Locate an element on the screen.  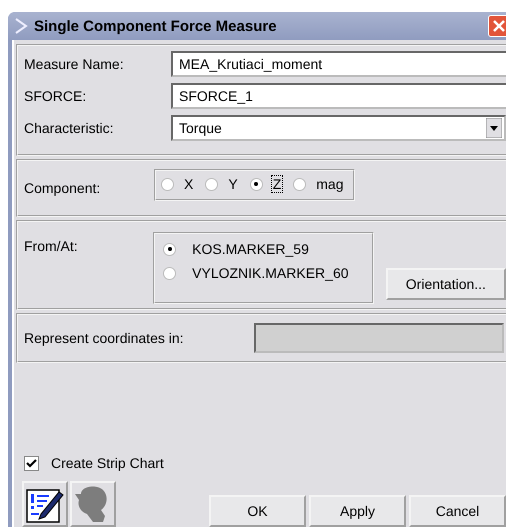
field-label: Characteristic: is located at coordinates (69, 128).